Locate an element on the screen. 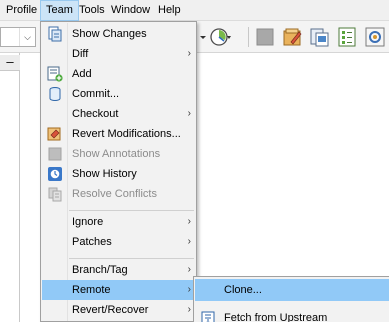 The height and width of the screenshot is (322, 389). annotations-icon is located at coordinates (55, 154).